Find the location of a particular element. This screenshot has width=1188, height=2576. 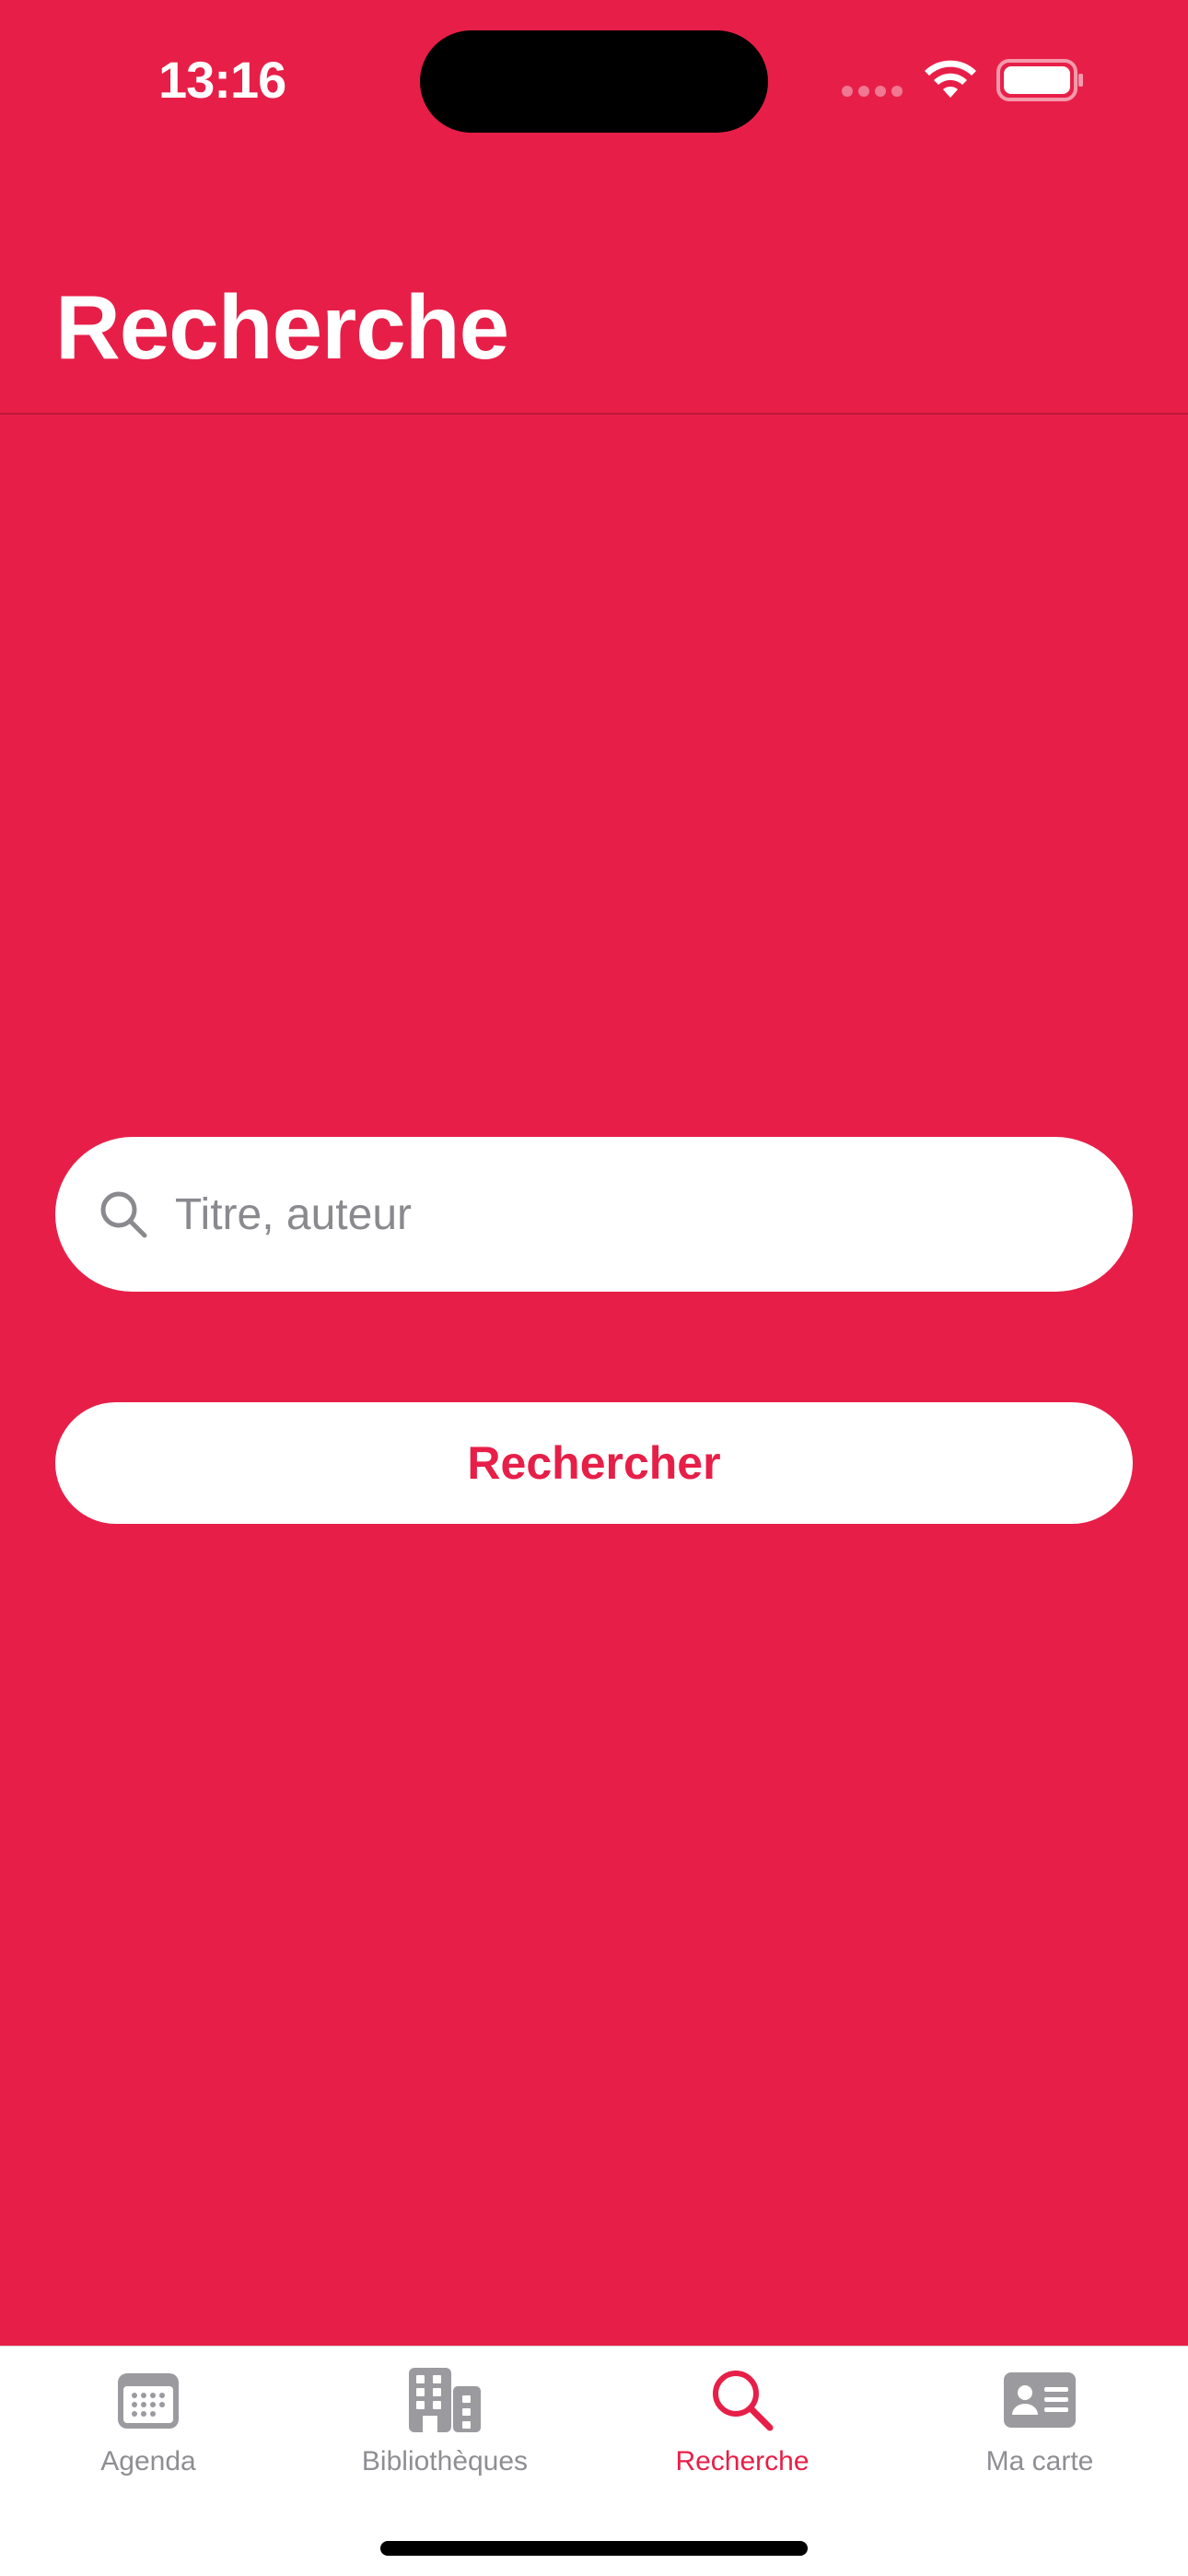

id-card-icon is located at coordinates (1039, 2400).